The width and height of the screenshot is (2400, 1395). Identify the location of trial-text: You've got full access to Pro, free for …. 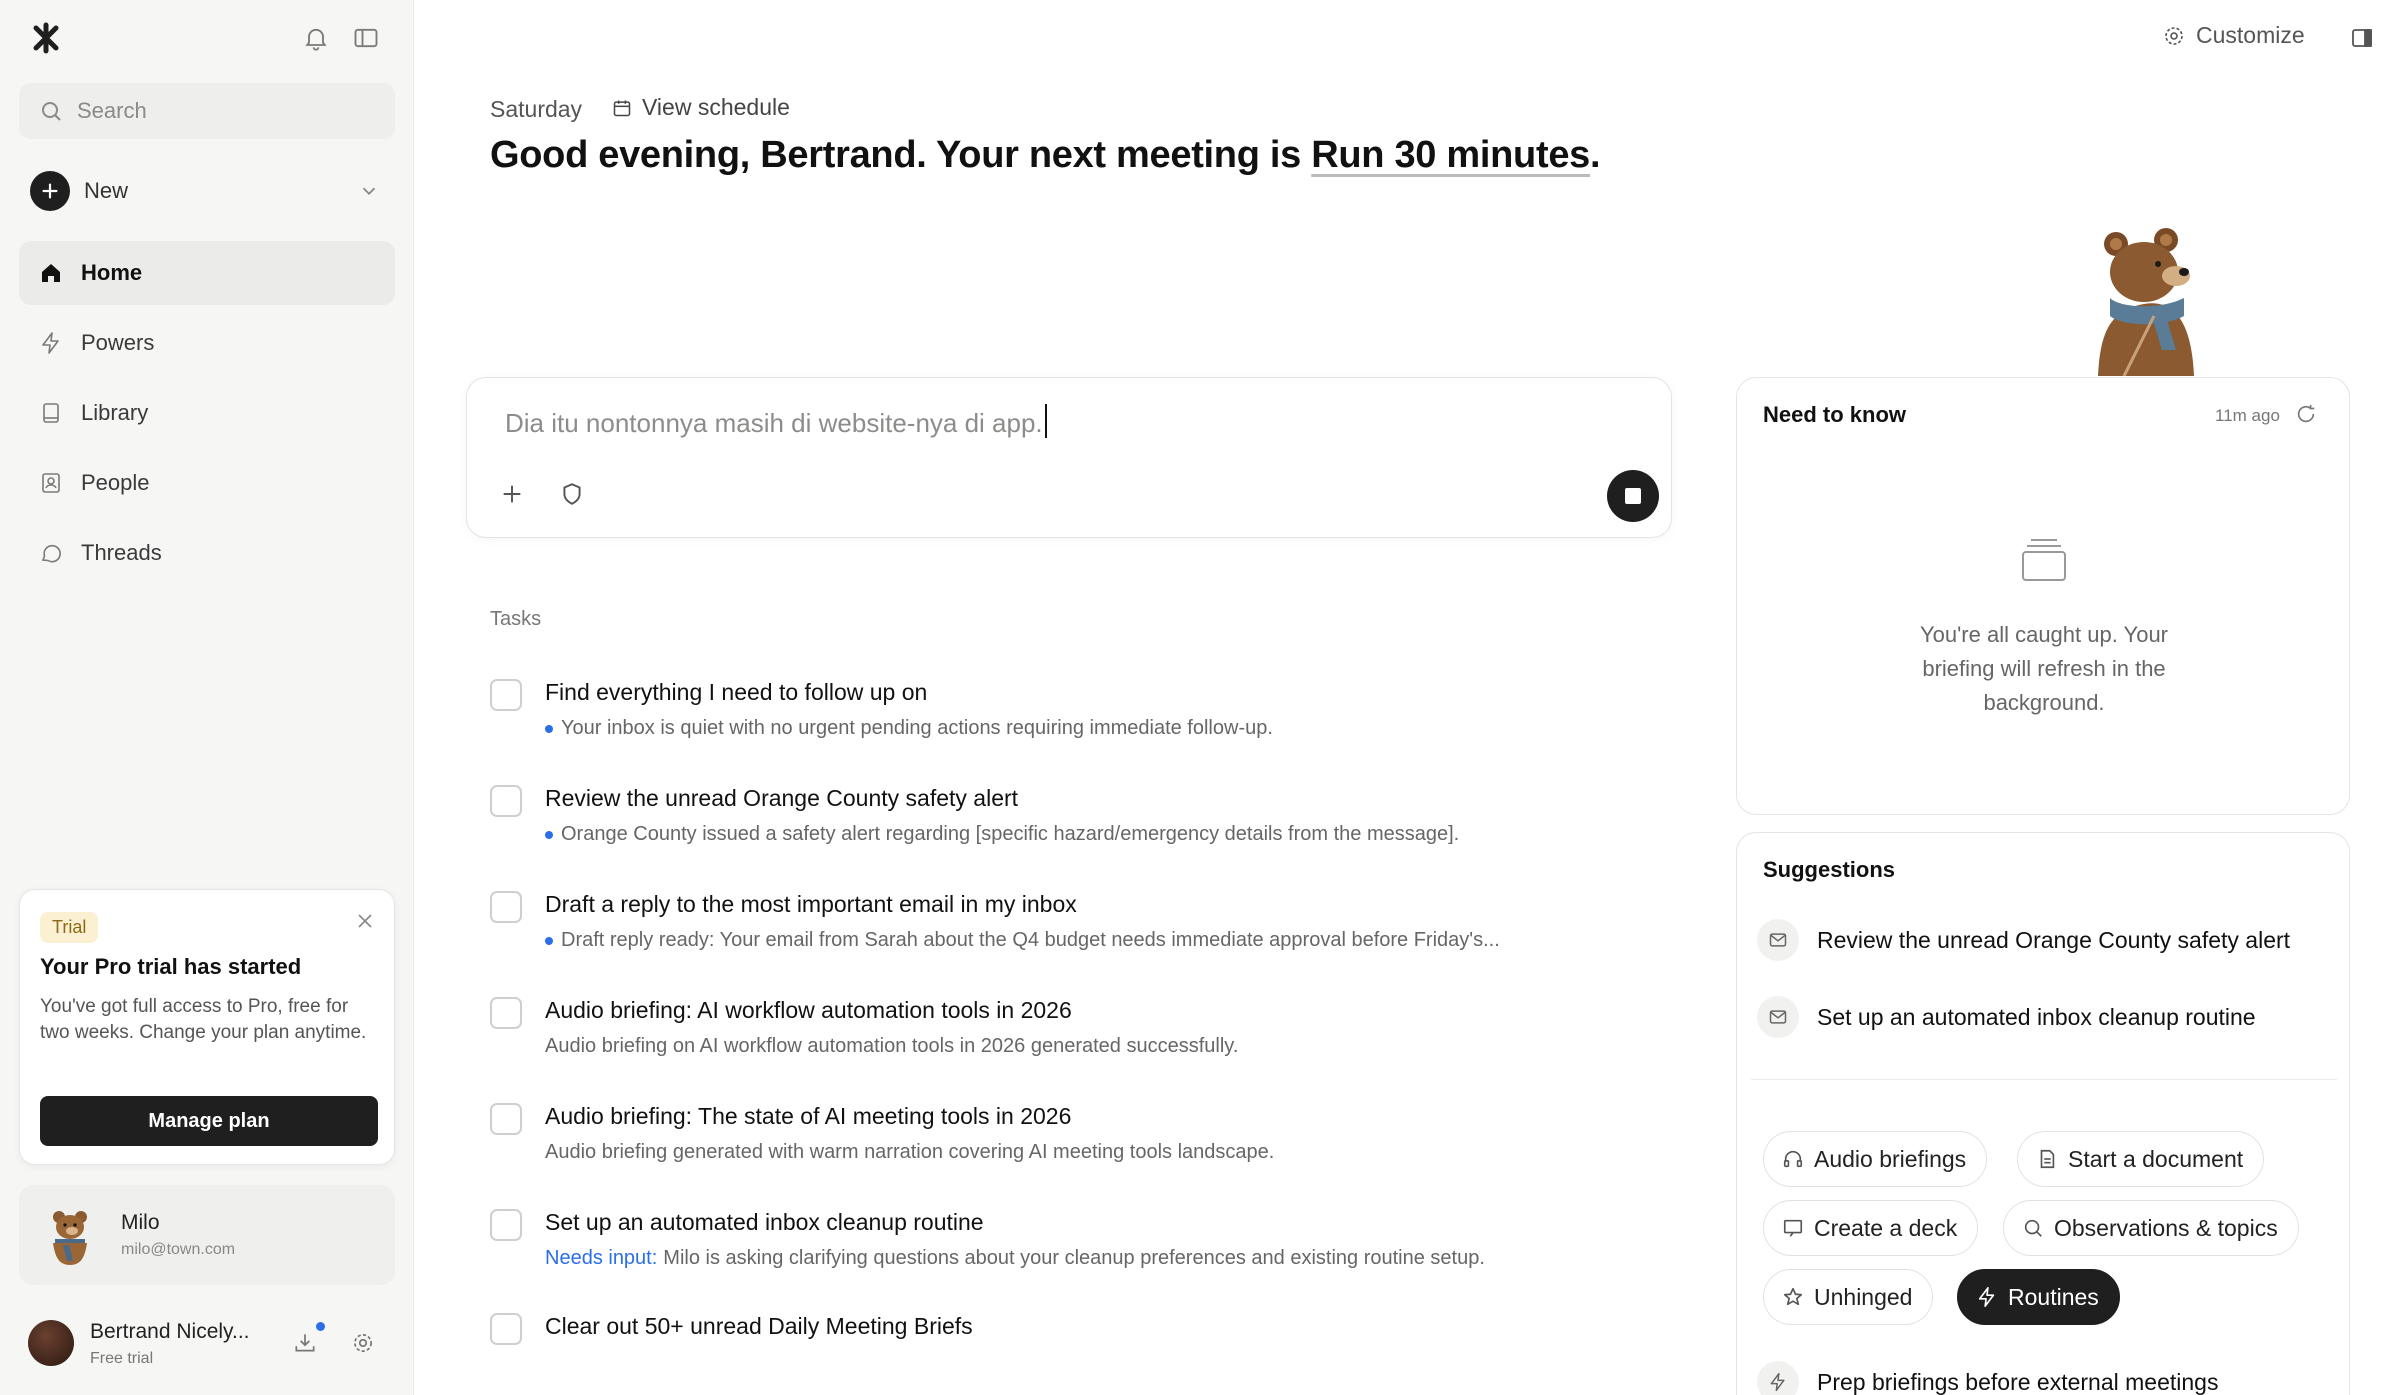
(203, 1019).